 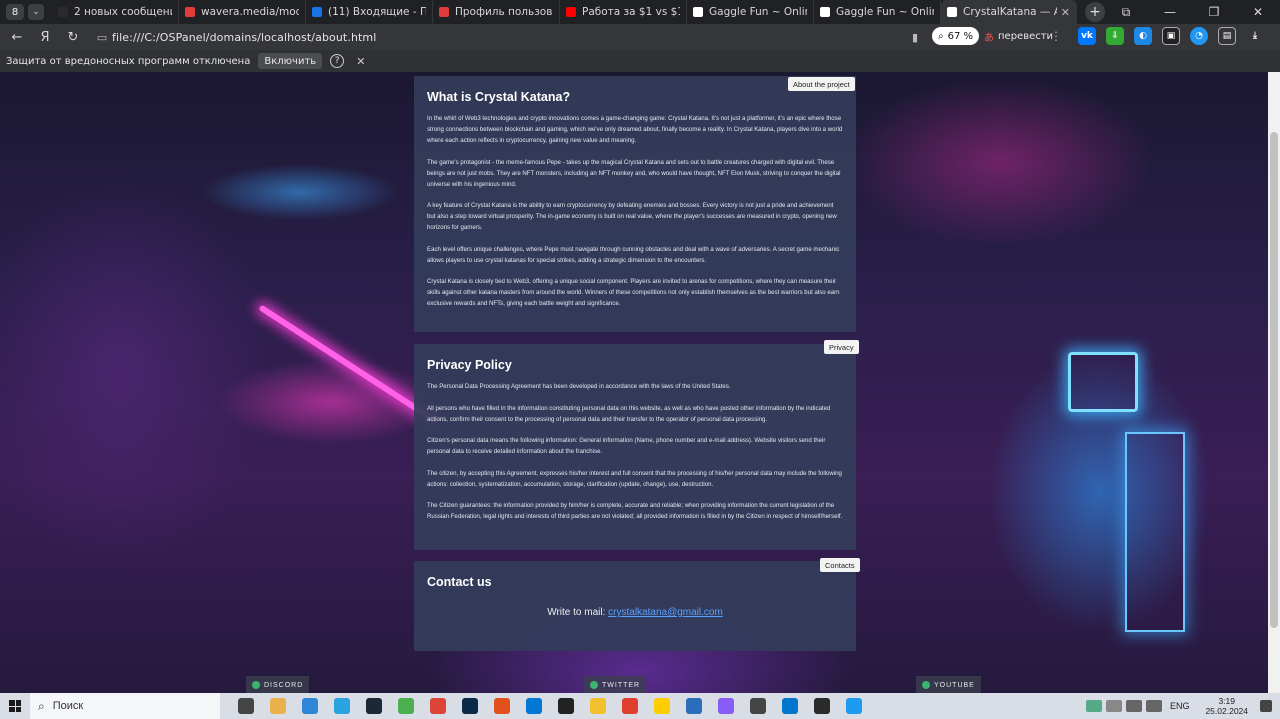 What do you see at coordinates (1115, 36) in the screenshot?
I see `download-icon: ⇩` at bounding box center [1115, 36].